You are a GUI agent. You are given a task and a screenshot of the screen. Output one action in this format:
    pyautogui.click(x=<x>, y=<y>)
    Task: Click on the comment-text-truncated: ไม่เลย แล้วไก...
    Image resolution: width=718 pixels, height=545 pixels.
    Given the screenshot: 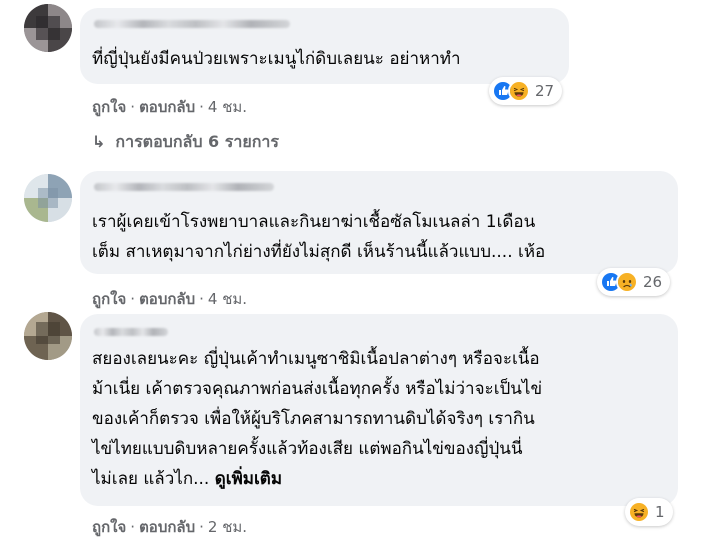 What is the action you would take?
    pyautogui.click(x=151, y=479)
    